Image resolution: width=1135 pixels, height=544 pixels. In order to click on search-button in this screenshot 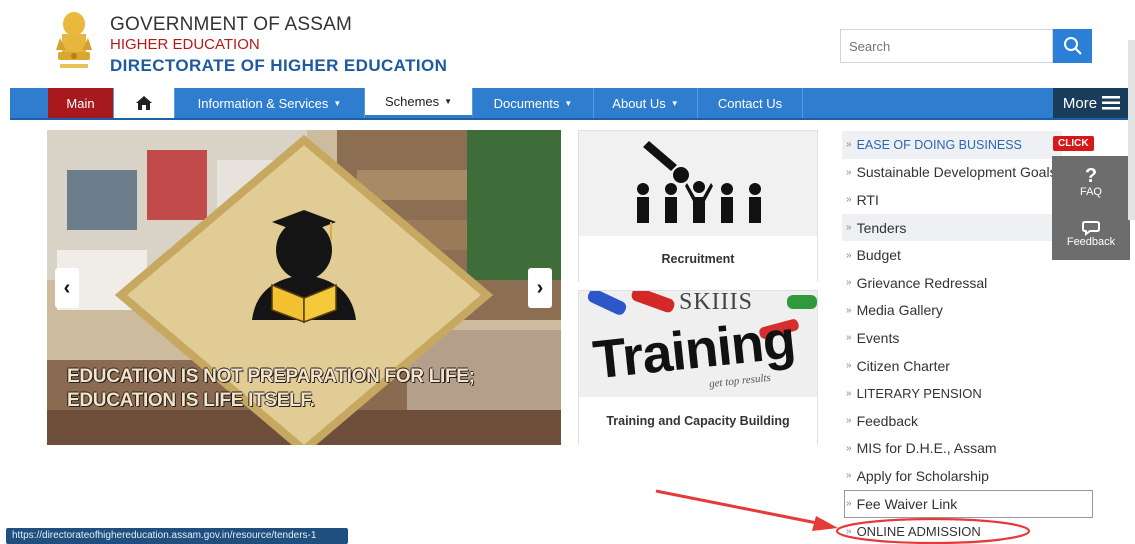, I will do `click(1072, 46)`.